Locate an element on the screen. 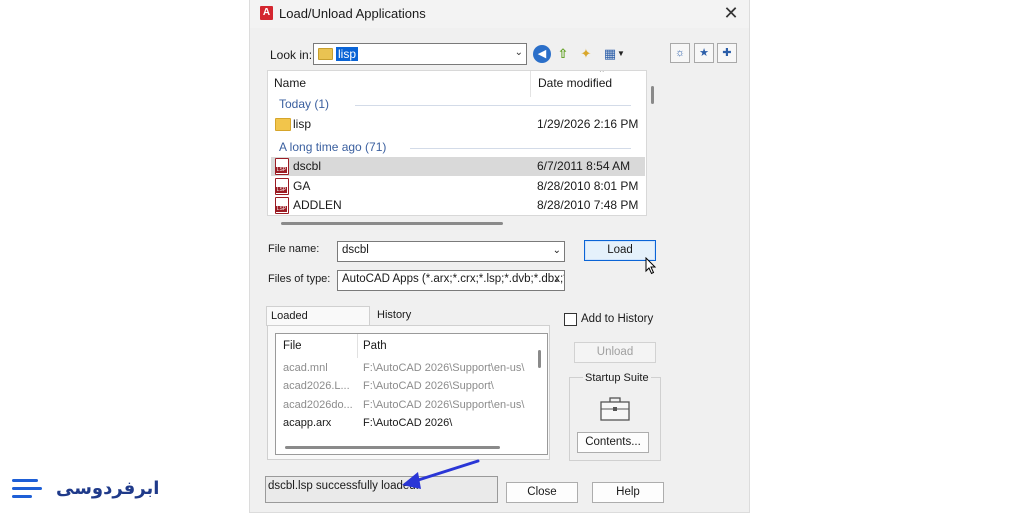  file-name-label: File name: is located at coordinates (294, 249).